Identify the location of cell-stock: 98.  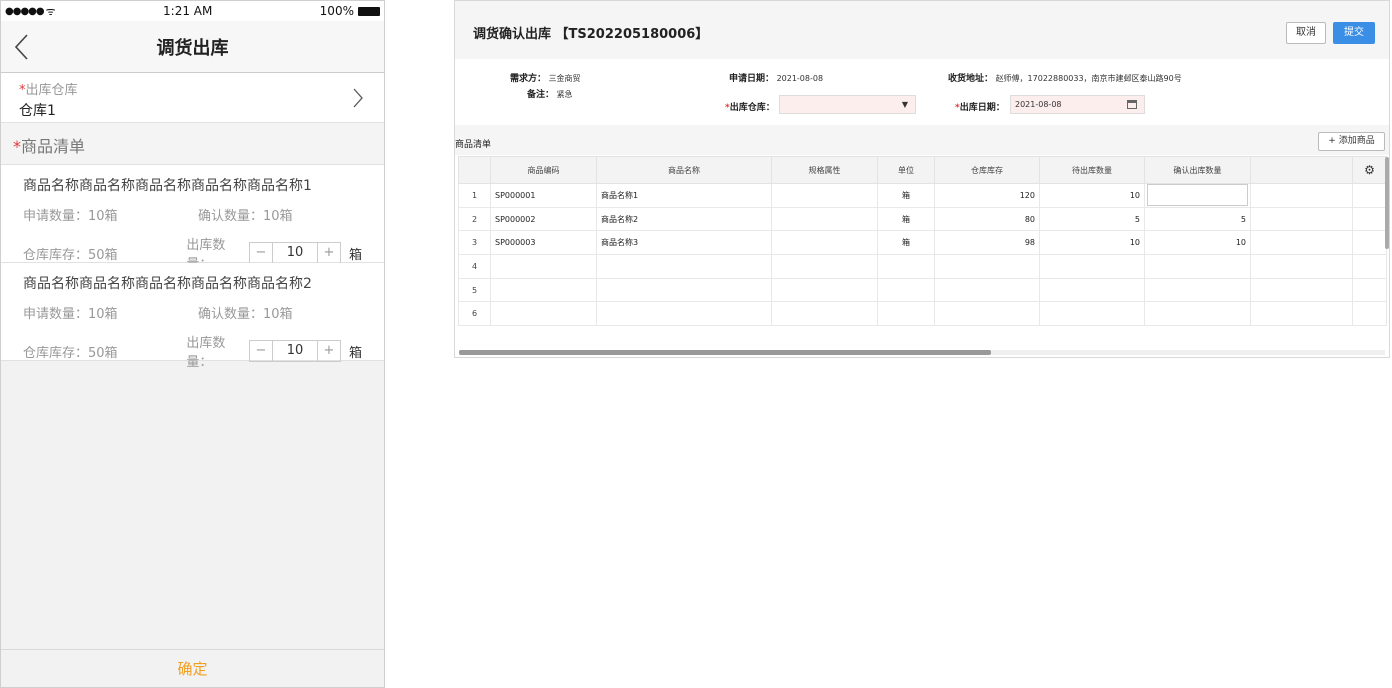
(987, 243).